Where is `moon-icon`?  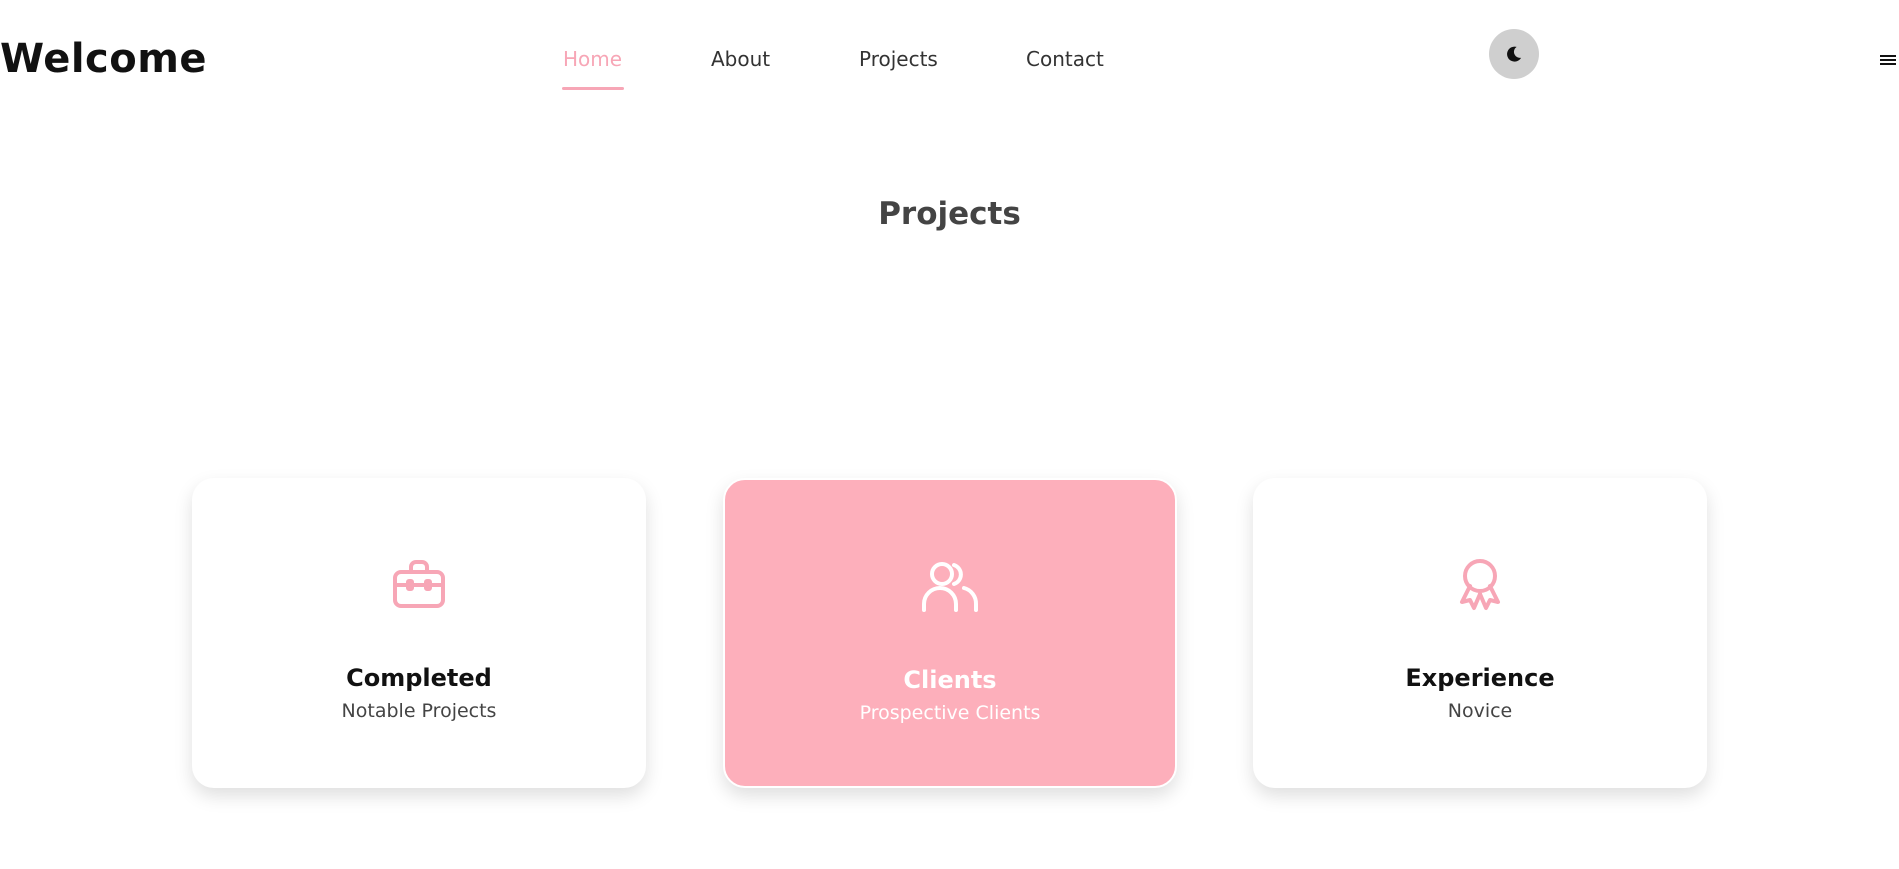
moon-icon is located at coordinates (1514, 54).